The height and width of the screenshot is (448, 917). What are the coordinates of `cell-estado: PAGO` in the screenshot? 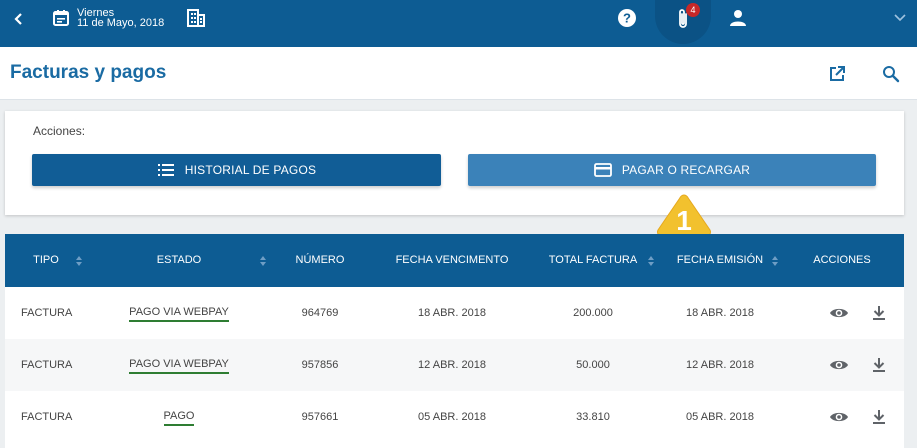 It's located at (179, 417).